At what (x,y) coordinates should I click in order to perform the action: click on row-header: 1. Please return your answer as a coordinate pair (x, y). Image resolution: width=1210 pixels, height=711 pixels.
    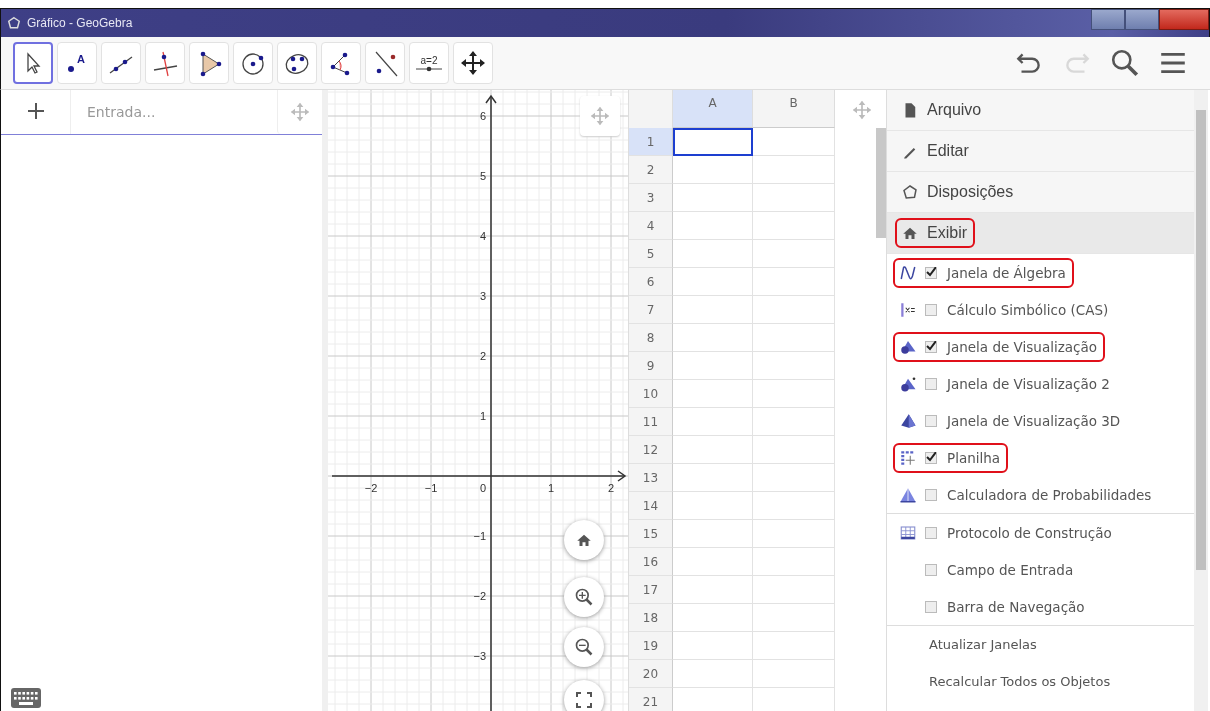
    Looking at the image, I should click on (651, 142).